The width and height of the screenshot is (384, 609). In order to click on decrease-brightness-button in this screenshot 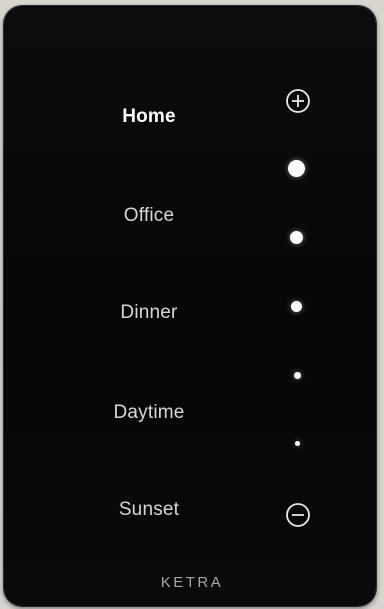, I will do `click(298, 515)`.